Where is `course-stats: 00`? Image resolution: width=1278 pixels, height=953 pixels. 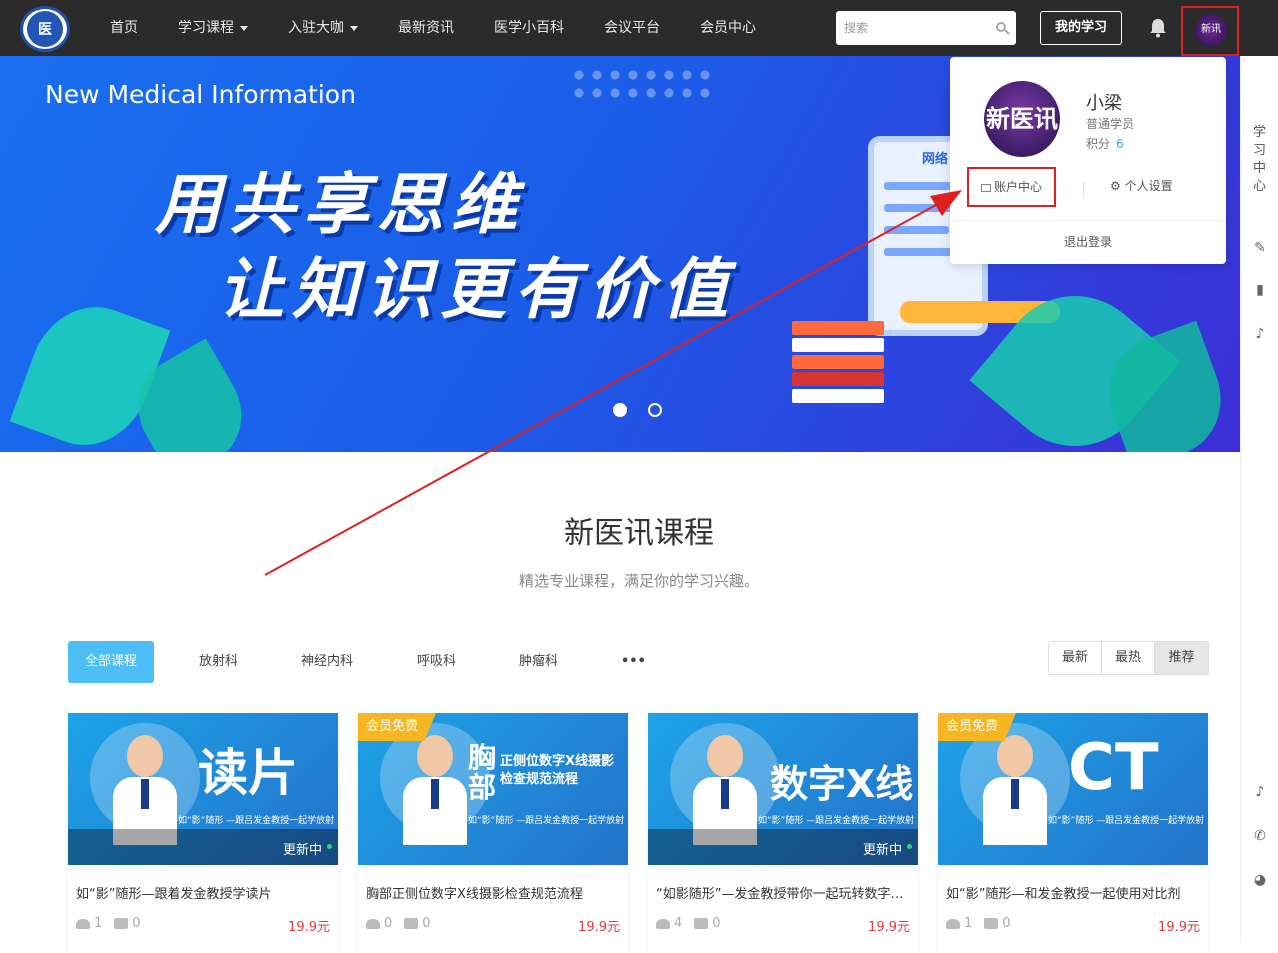 course-stats: 00 is located at coordinates (398, 923).